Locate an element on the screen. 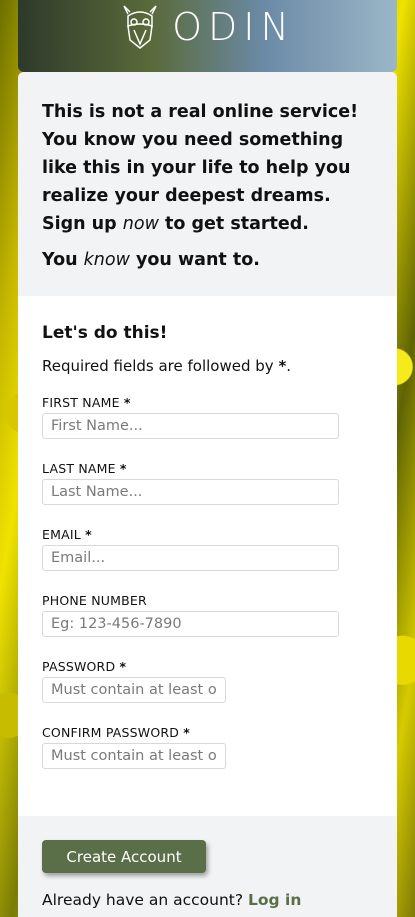 The image size is (415, 917). login-prompt: Already have an account? Log in is located at coordinates (172, 900).